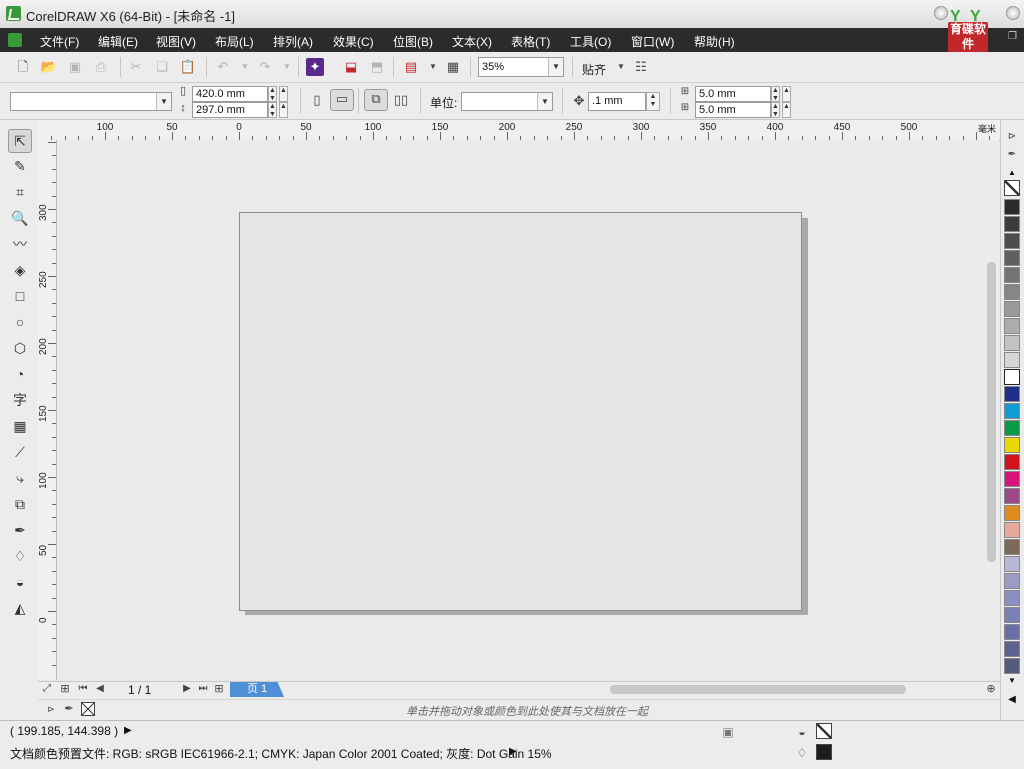  What do you see at coordinates (47, 689) in the screenshot?
I see `zoom-one-shot-icon: ⤢` at bounding box center [47, 689].